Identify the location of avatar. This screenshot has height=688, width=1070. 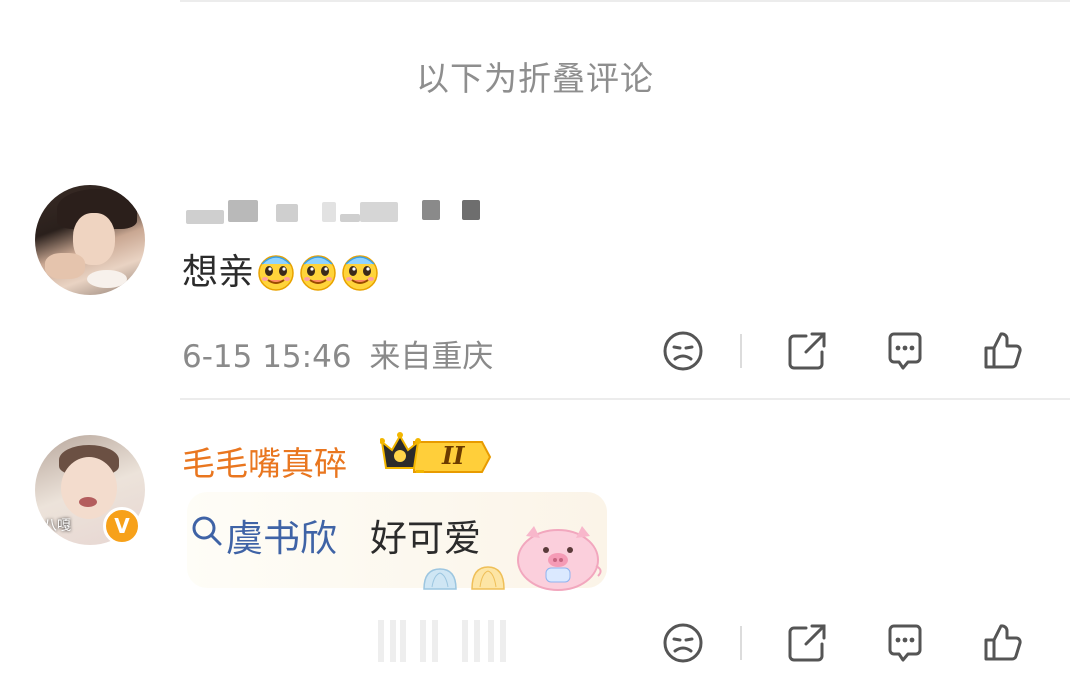
(90, 240).